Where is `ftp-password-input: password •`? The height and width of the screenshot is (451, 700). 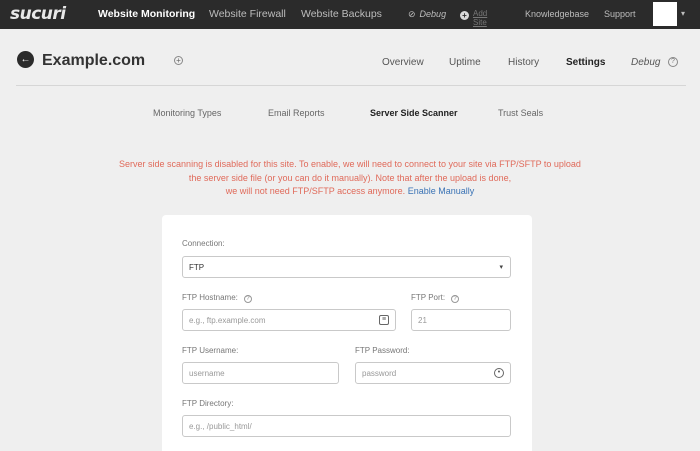 ftp-password-input: password • is located at coordinates (433, 373).